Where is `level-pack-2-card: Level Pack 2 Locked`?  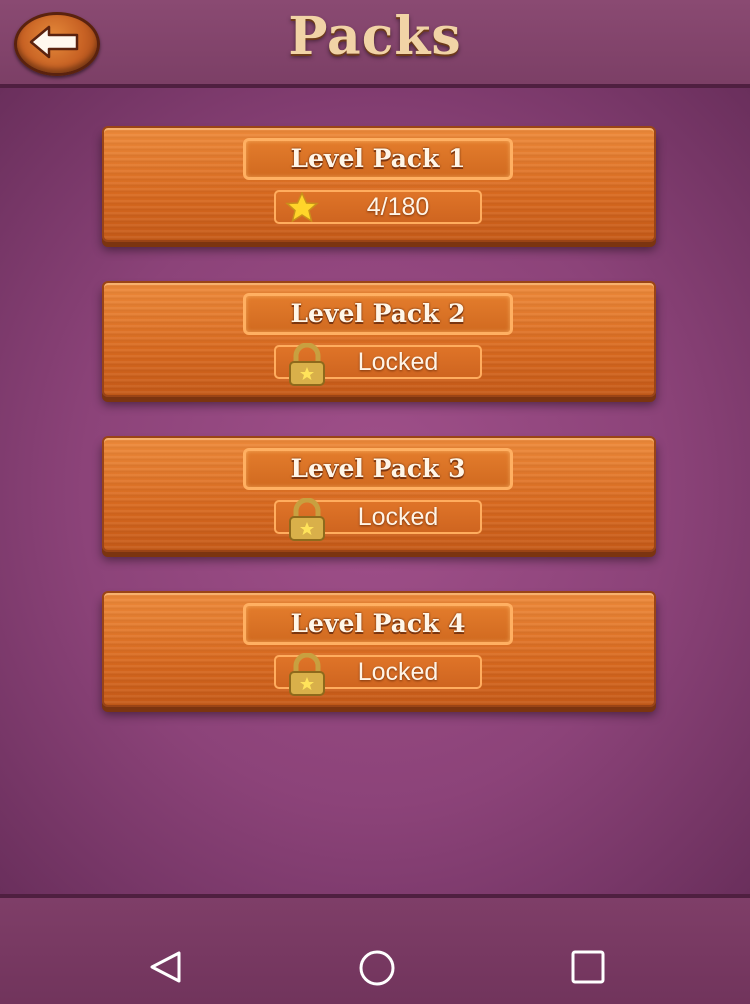
level-pack-2-card: Level Pack 2 Locked is located at coordinates (379, 339).